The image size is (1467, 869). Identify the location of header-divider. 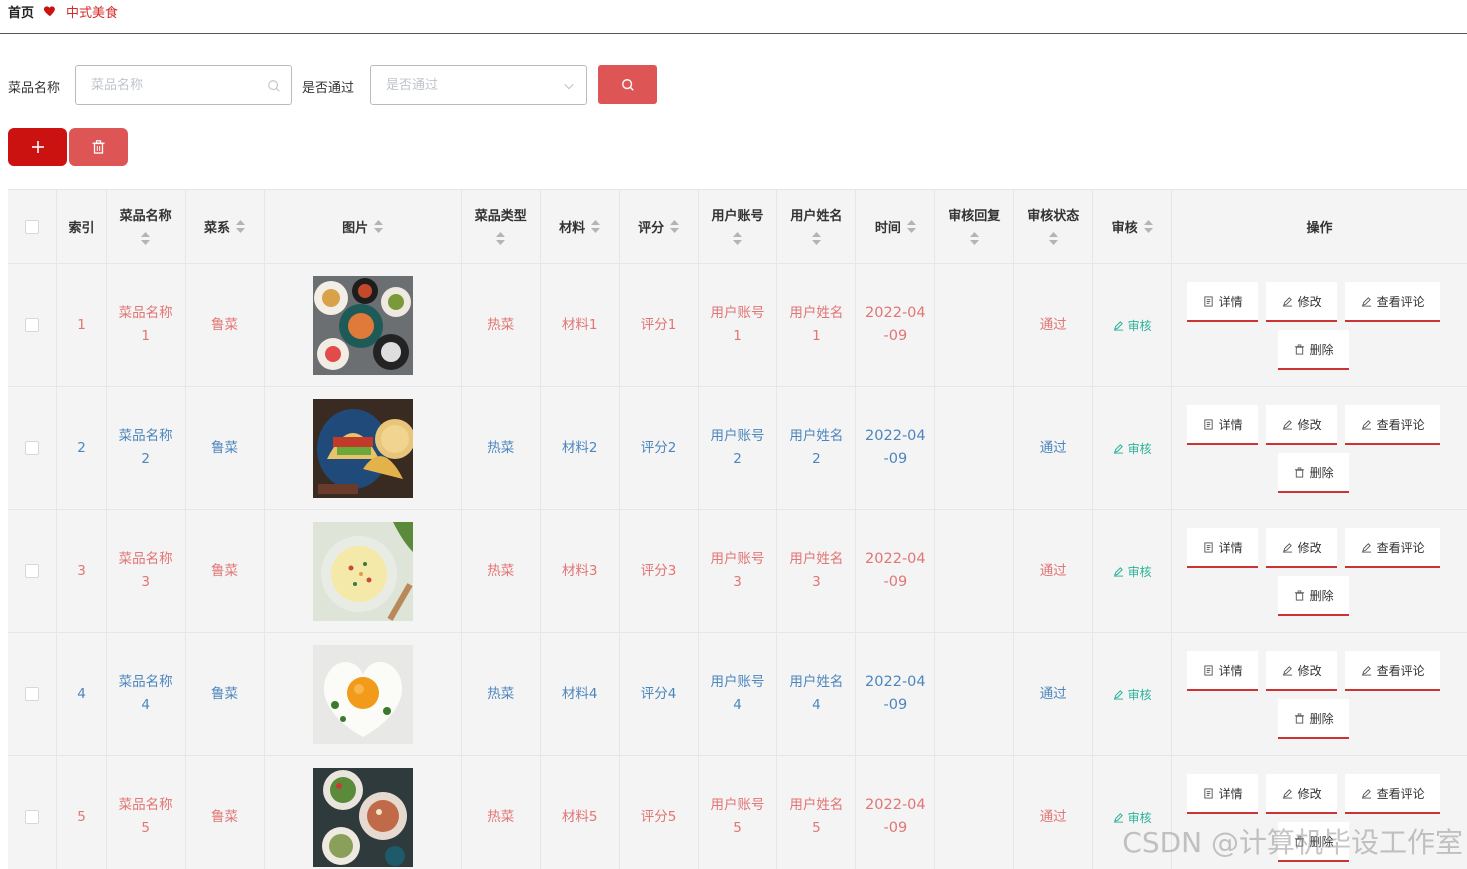
(733, 33).